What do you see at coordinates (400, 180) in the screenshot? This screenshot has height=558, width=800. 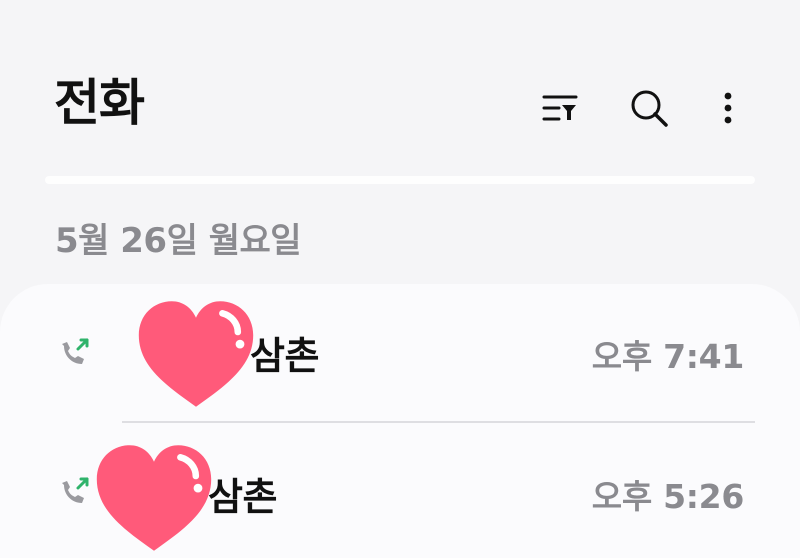 I see `header-divider` at bounding box center [400, 180].